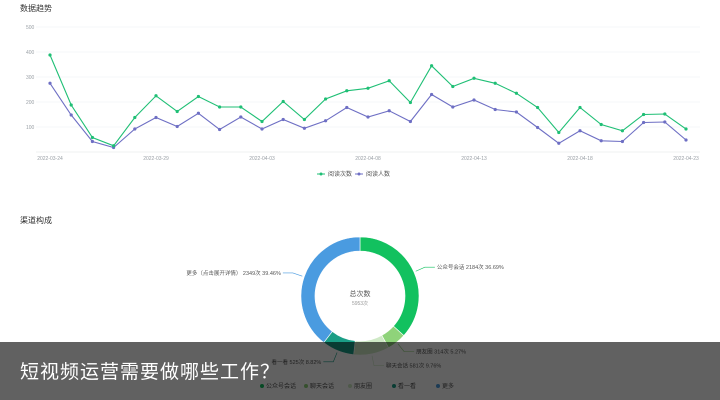 The image size is (720, 400). Describe the element at coordinates (360, 303) in the screenshot. I see `donut-center-value: 5953次` at that location.